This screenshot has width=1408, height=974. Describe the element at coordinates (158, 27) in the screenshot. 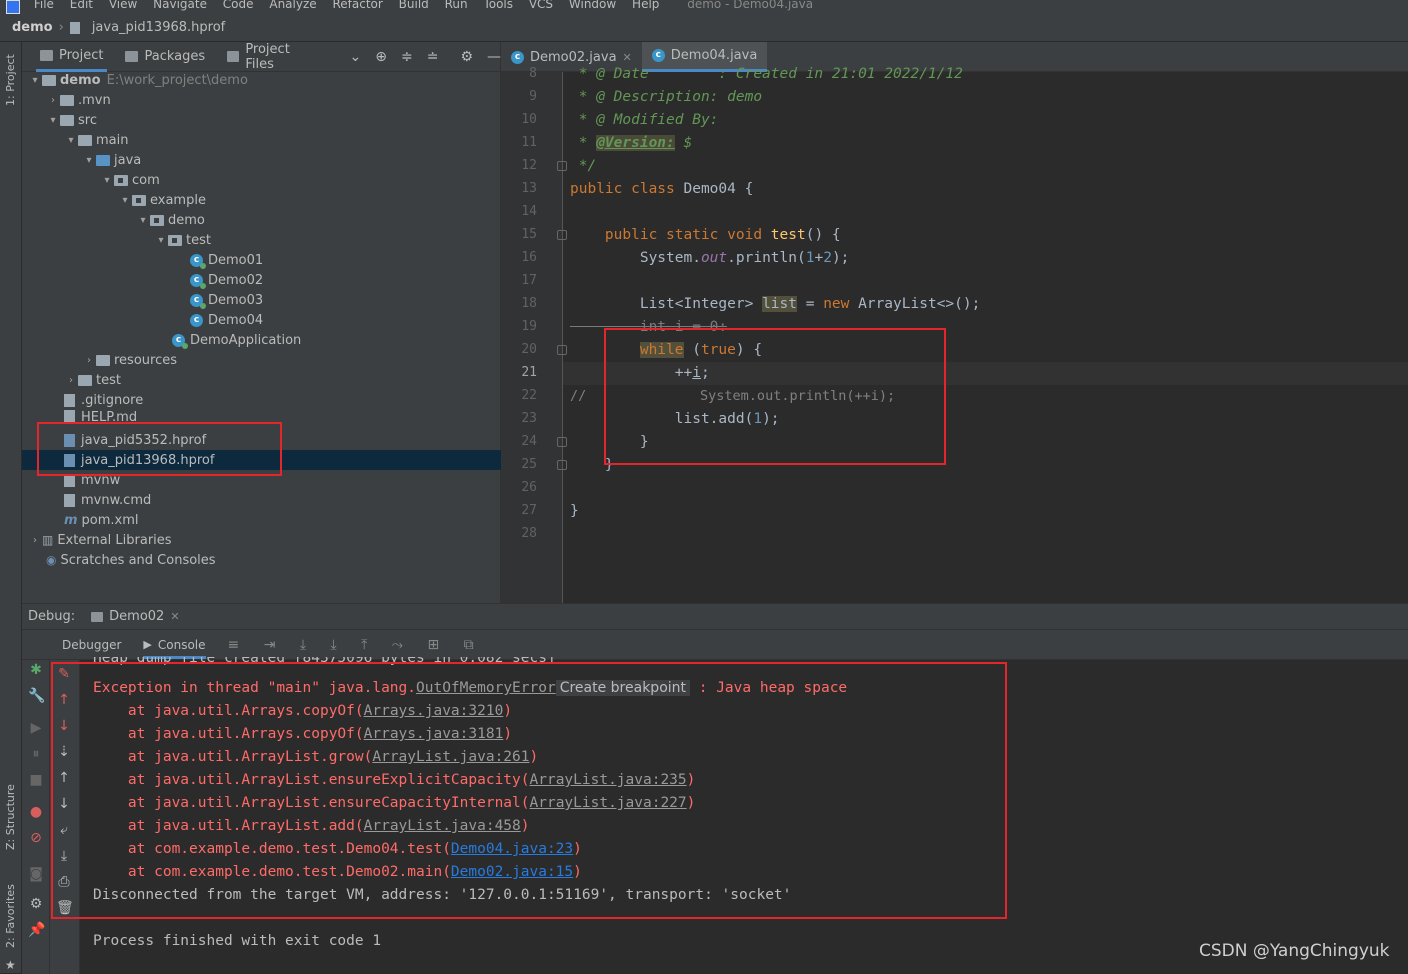

I see `breadcrumb-file: java_pid13968.hprof` at that location.